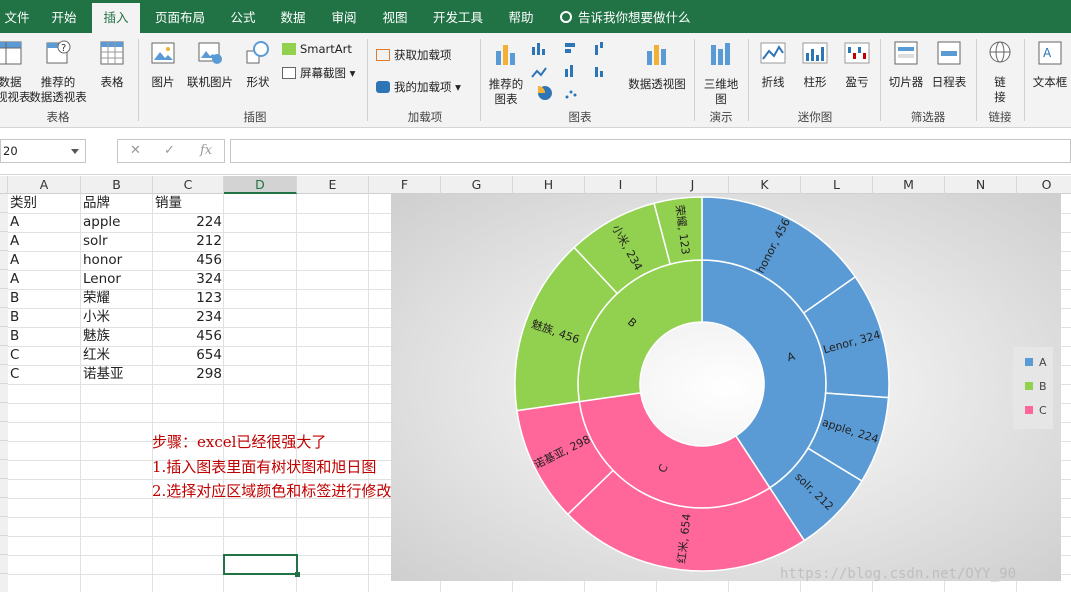 This screenshot has height=592, width=1071. I want to click on tab-5: 数据, so click(293, 16).